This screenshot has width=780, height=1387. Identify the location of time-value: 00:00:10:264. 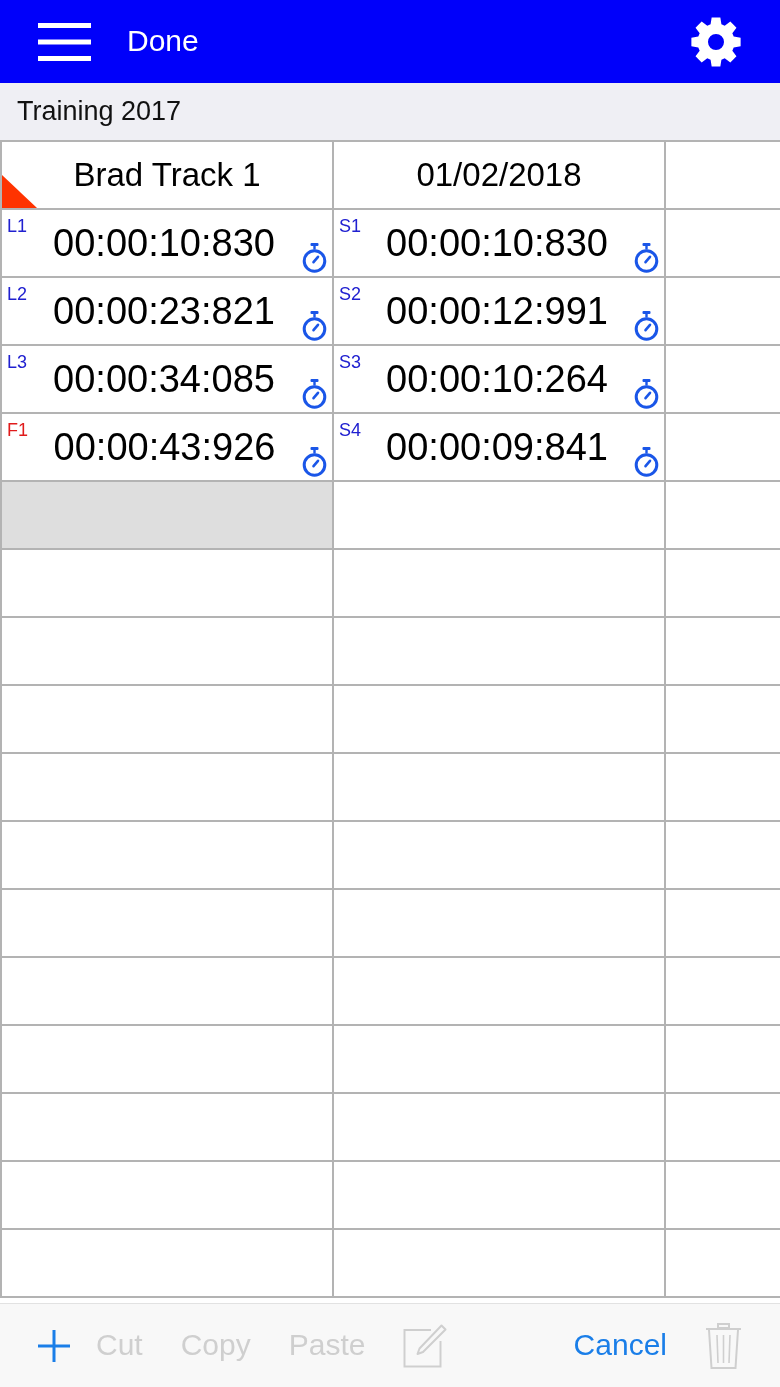
(497, 379).